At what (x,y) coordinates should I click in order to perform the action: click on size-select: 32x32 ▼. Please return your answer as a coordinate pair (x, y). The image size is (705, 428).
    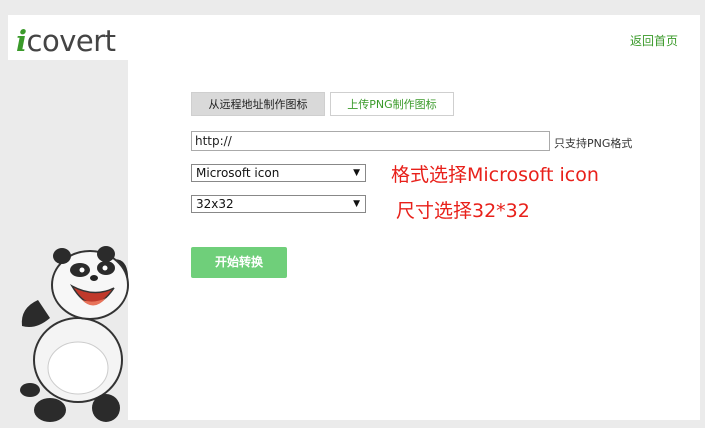
    Looking at the image, I should click on (278, 204).